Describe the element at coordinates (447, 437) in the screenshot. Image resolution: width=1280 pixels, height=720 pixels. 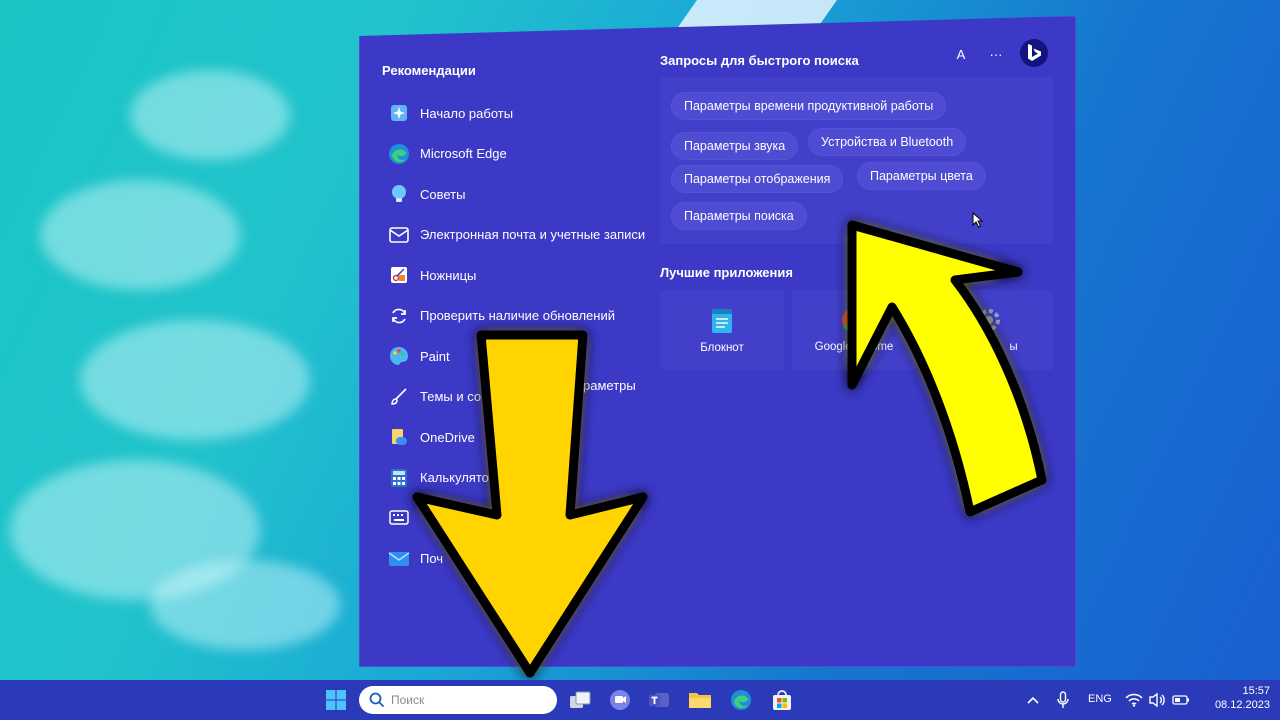
I see `rec-item-label: OneDrive` at that location.